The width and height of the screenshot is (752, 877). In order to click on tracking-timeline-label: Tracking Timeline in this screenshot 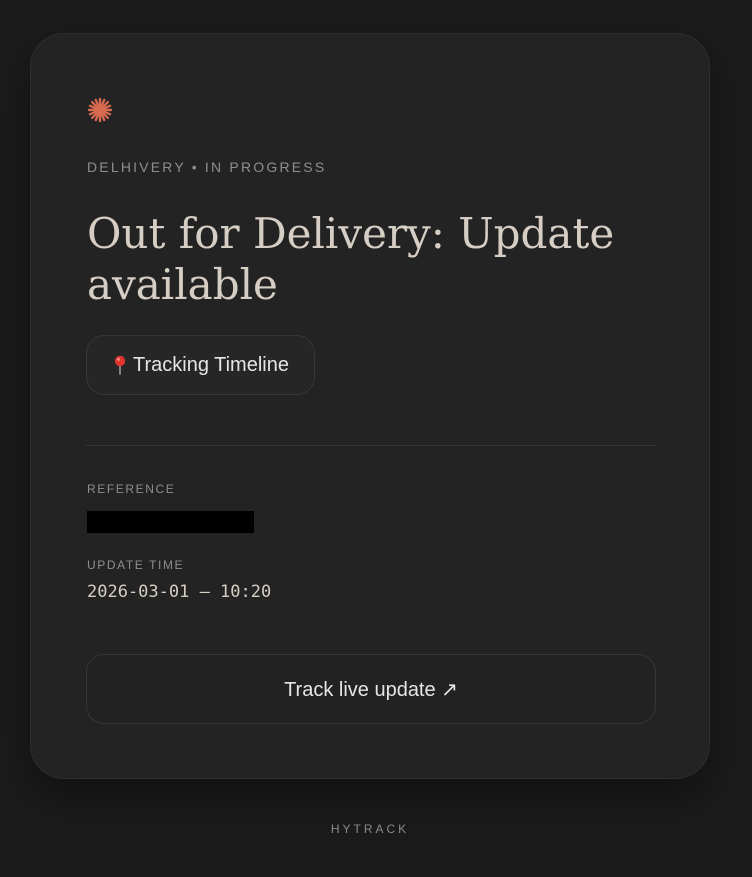, I will do `click(211, 364)`.